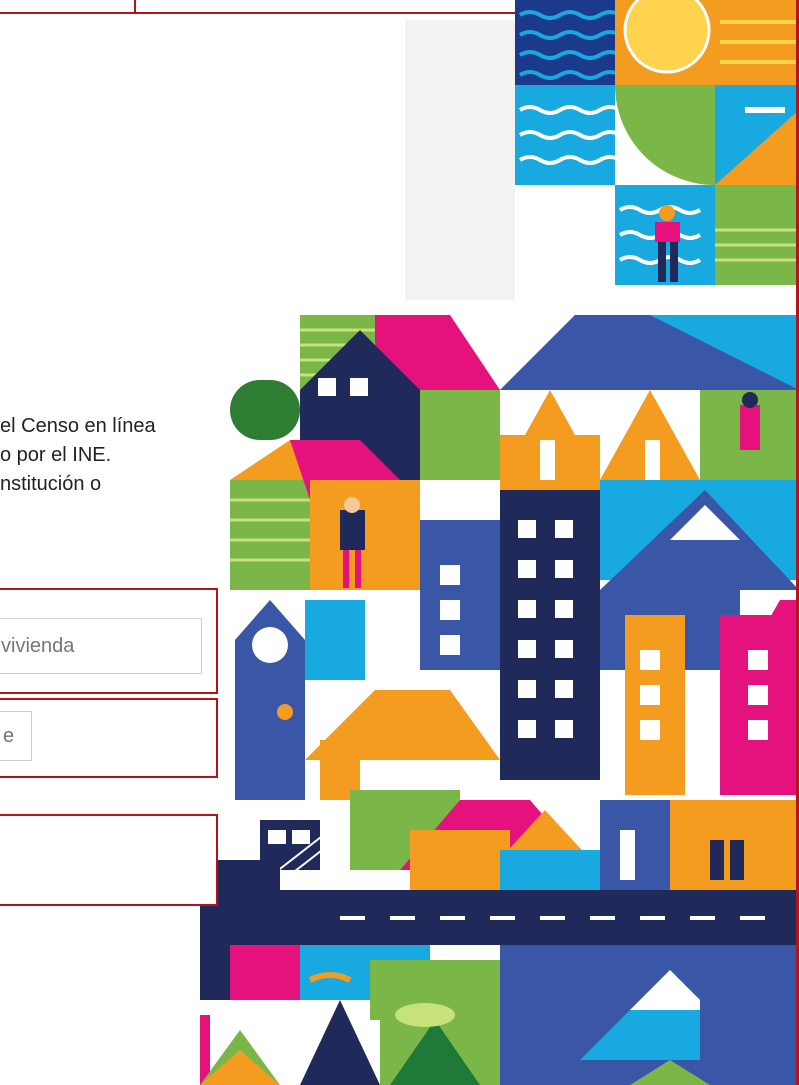  Describe the element at coordinates (101, 646) in the screenshot. I see `vivienda-code-input` at that location.